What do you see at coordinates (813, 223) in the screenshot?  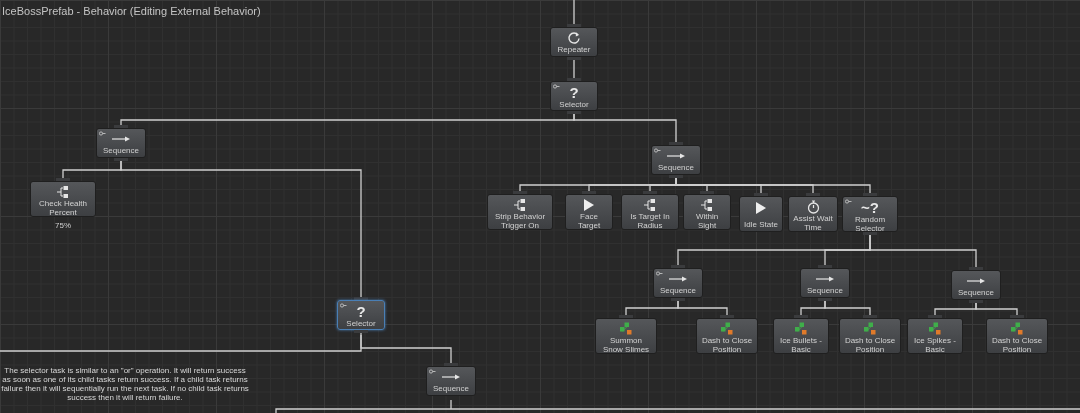 I see `node-label: Assist Wait Time` at bounding box center [813, 223].